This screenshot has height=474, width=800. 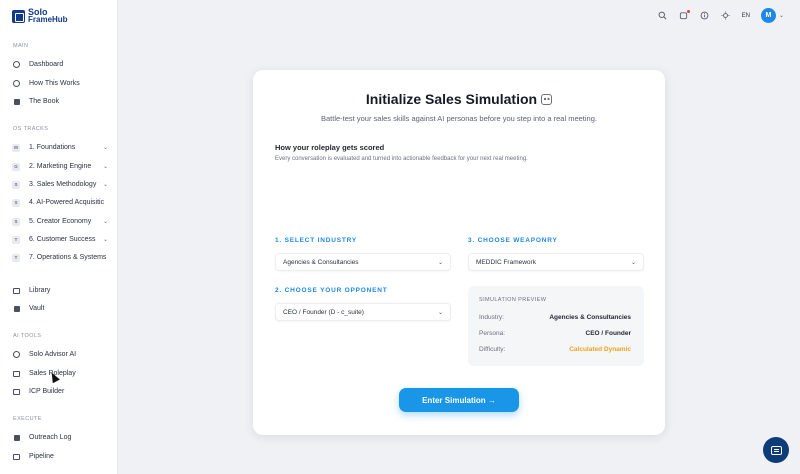 What do you see at coordinates (27, 336) in the screenshot?
I see `section-label-ai-tools: AI TOOLS` at bounding box center [27, 336].